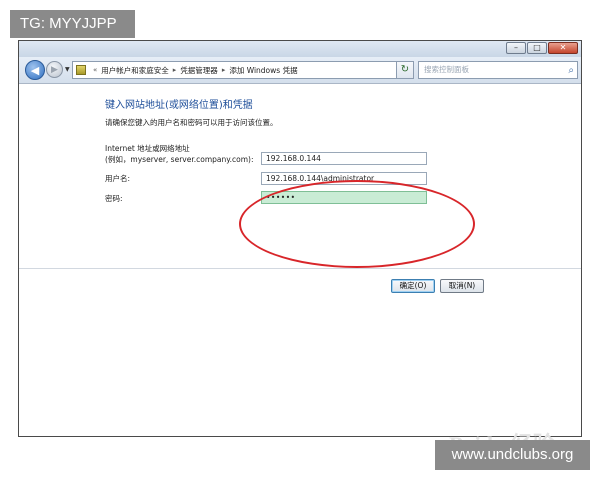  Describe the element at coordinates (512, 455) in the screenshot. I see `site-badge: www.undclubs.org` at that location.